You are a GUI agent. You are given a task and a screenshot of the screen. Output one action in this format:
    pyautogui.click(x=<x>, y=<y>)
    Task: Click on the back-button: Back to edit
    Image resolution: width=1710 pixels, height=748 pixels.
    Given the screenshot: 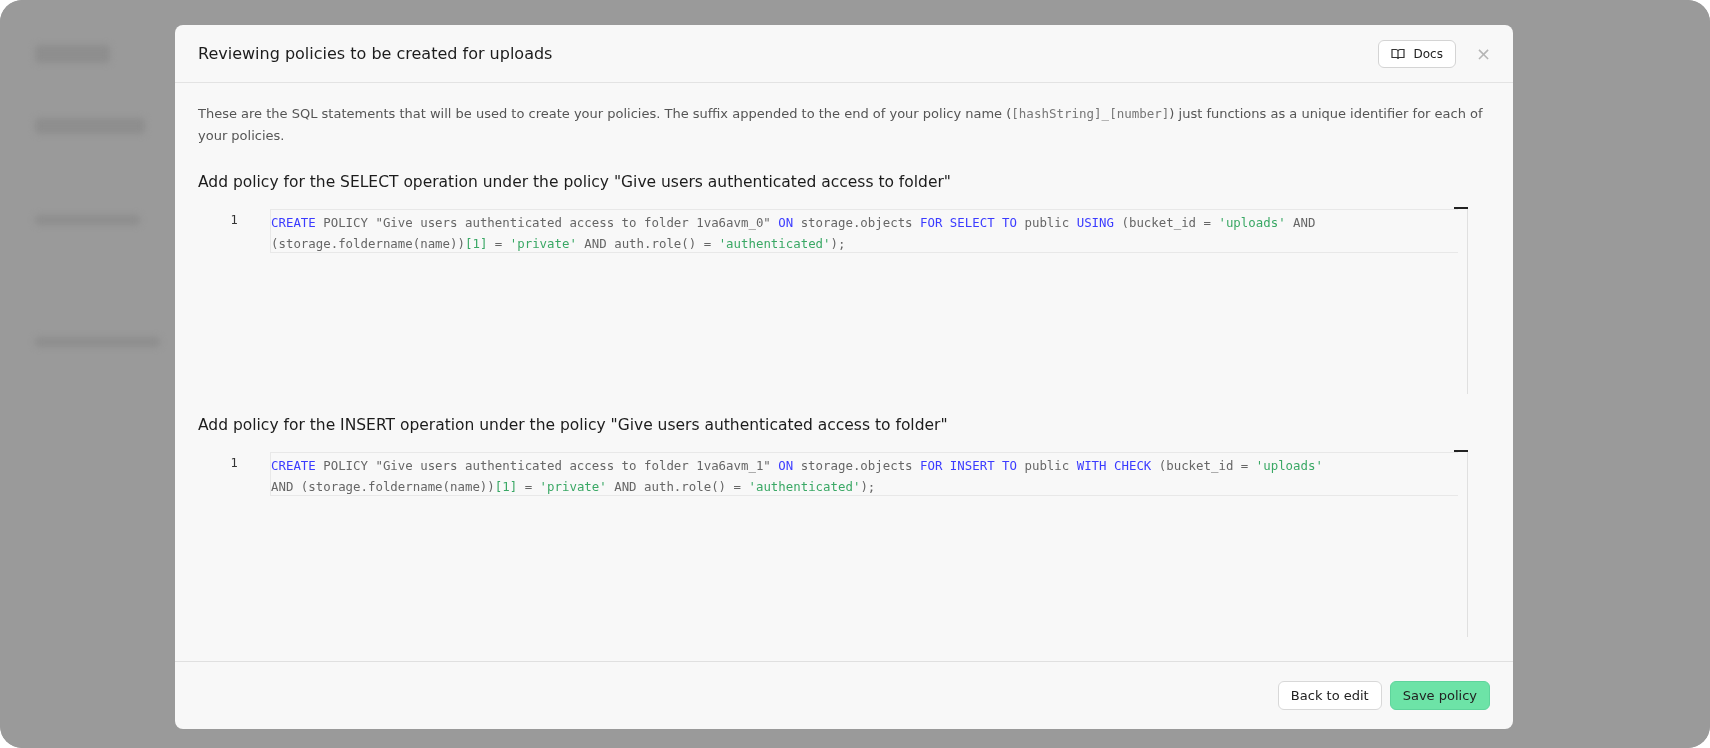 What is the action you would take?
    pyautogui.click(x=1329, y=695)
    